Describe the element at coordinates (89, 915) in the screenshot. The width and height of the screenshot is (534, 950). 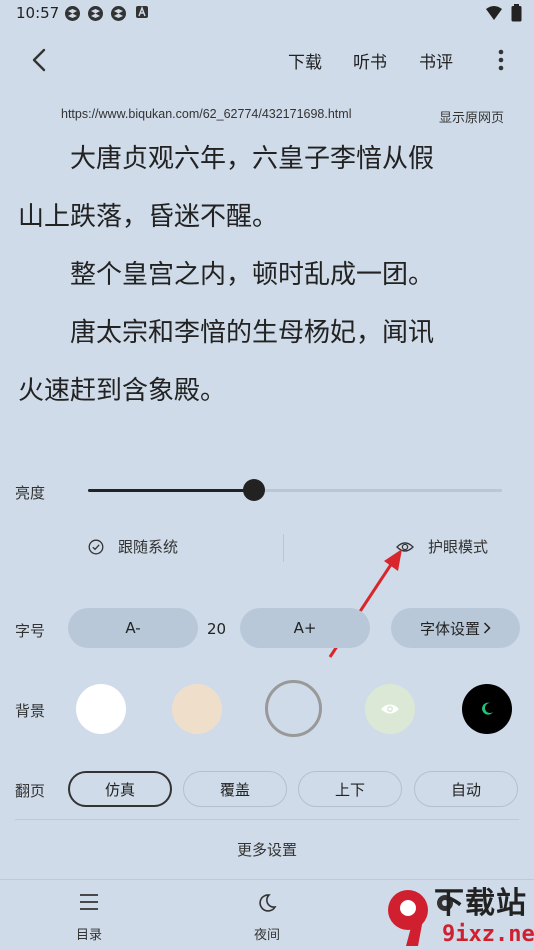
I see `catalog-nav-button: 目录` at that location.